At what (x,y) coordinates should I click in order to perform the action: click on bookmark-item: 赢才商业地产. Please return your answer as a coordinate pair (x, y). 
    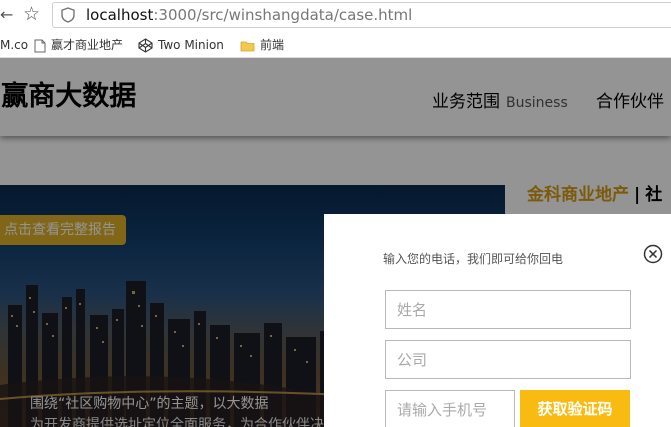
    Looking at the image, I should click on (78, 45).